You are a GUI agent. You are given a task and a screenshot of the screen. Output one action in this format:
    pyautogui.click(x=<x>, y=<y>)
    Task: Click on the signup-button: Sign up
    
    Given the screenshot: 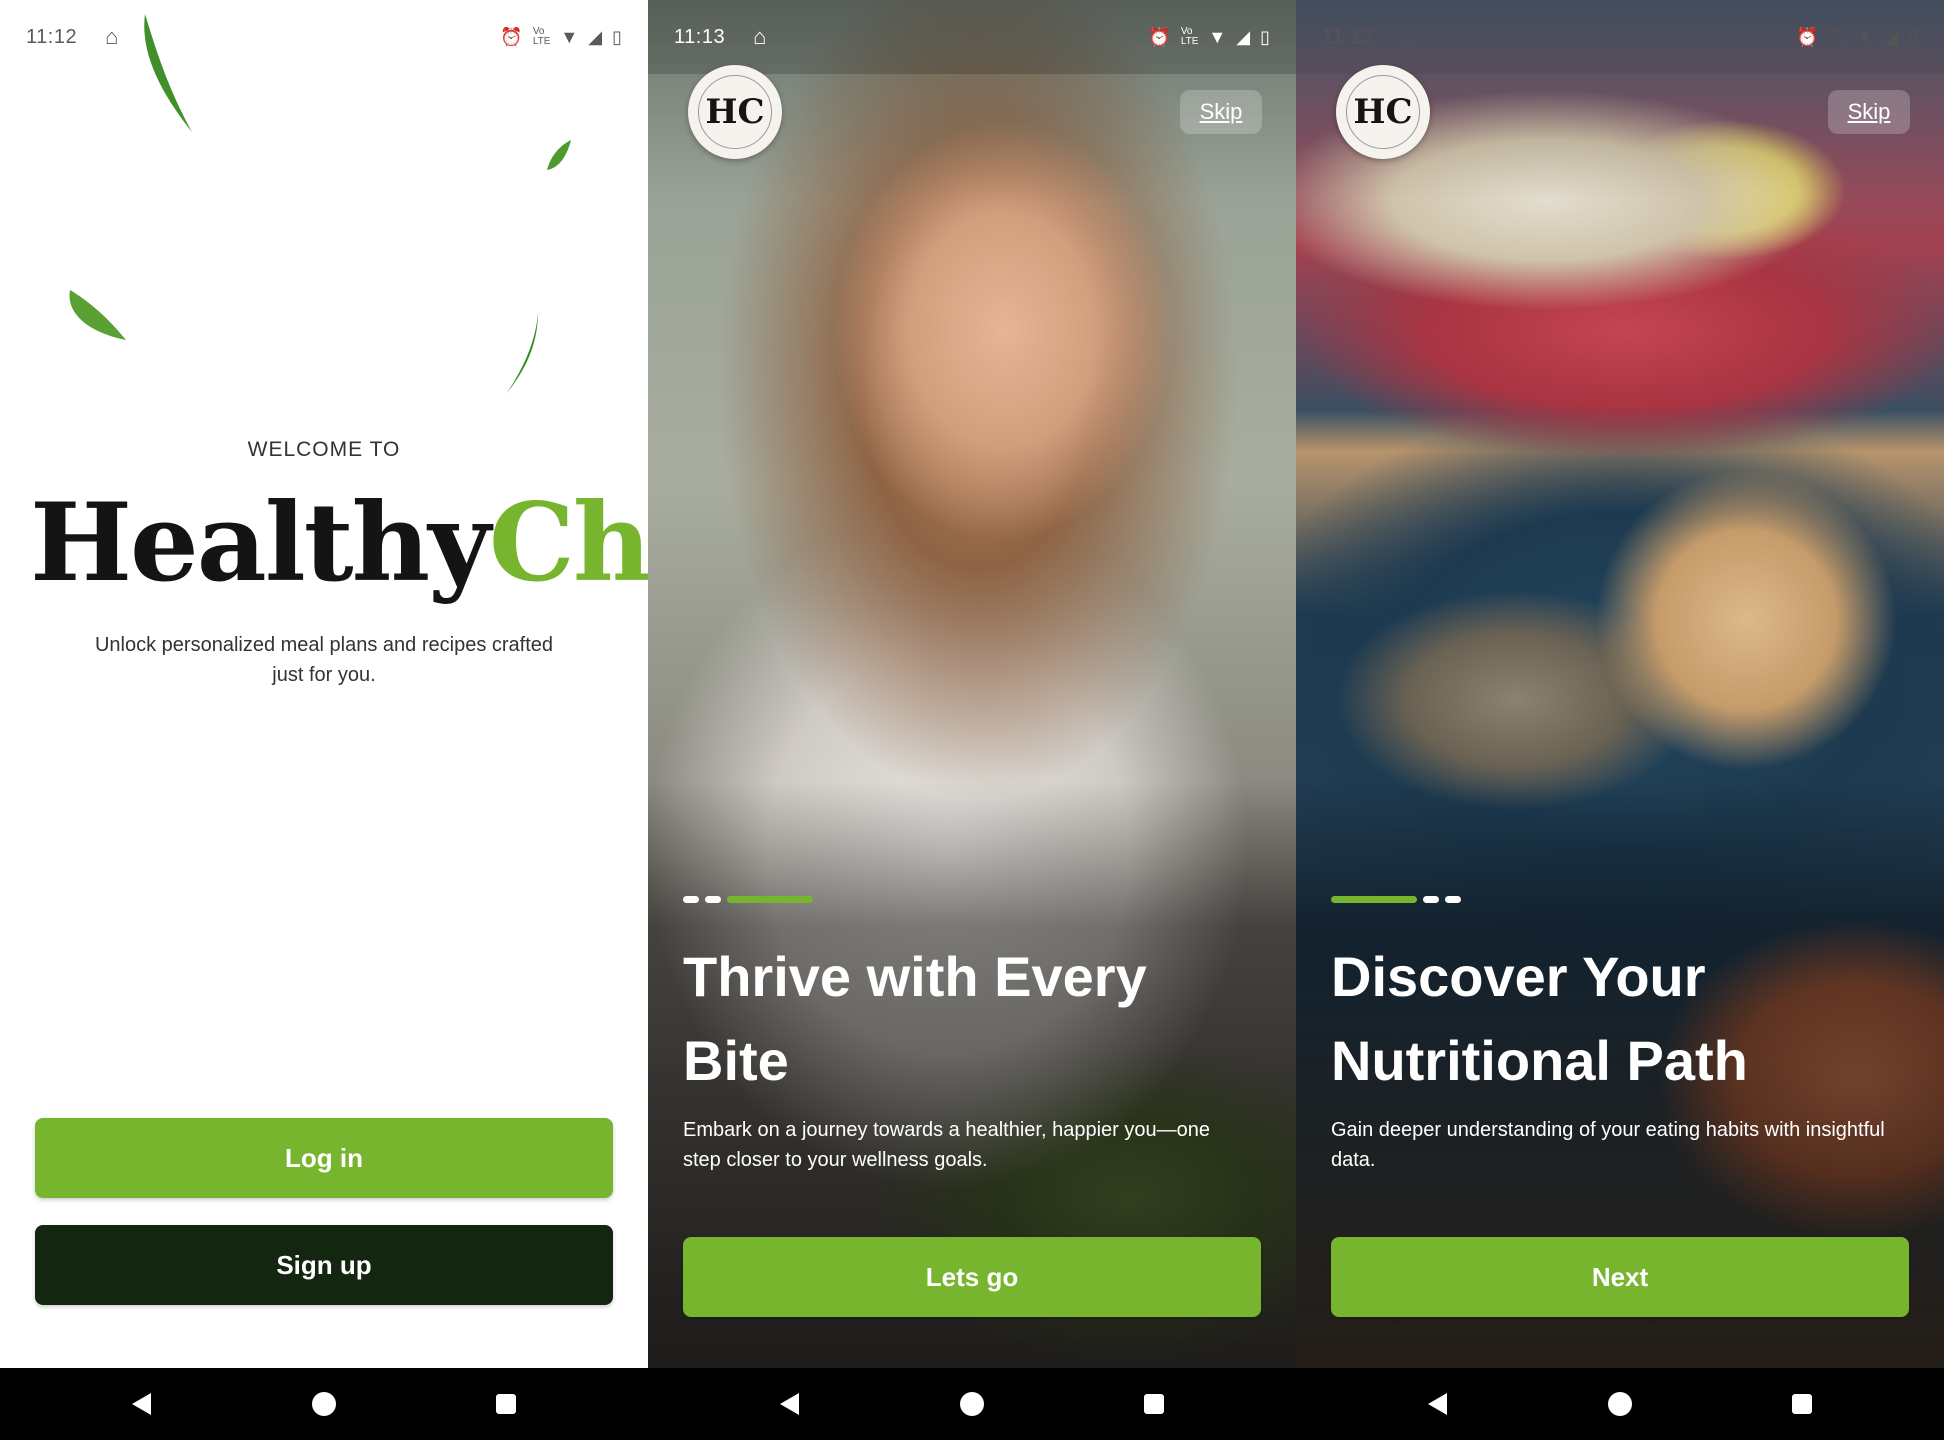 What is the action you would take?
    pyautogui.click(x=324, y=1265)
    